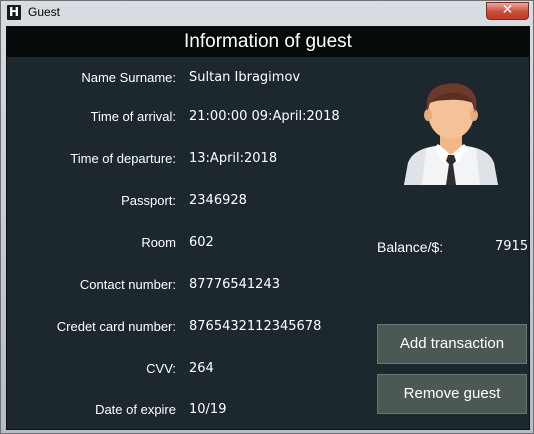 This screenshot has height=434, width=534. What do you see at coordinates (127, 284) in the screenshot?
I see `contact-number-label: Contact number:` at bounding box center [127, 284].